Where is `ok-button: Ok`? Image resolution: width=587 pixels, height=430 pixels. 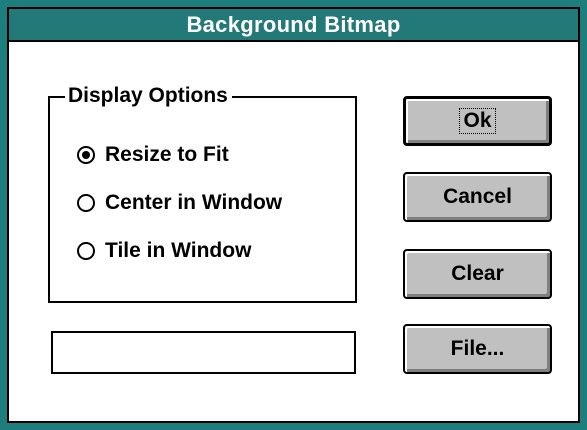 ok-button: Ok is located at coordinates (477, 121).